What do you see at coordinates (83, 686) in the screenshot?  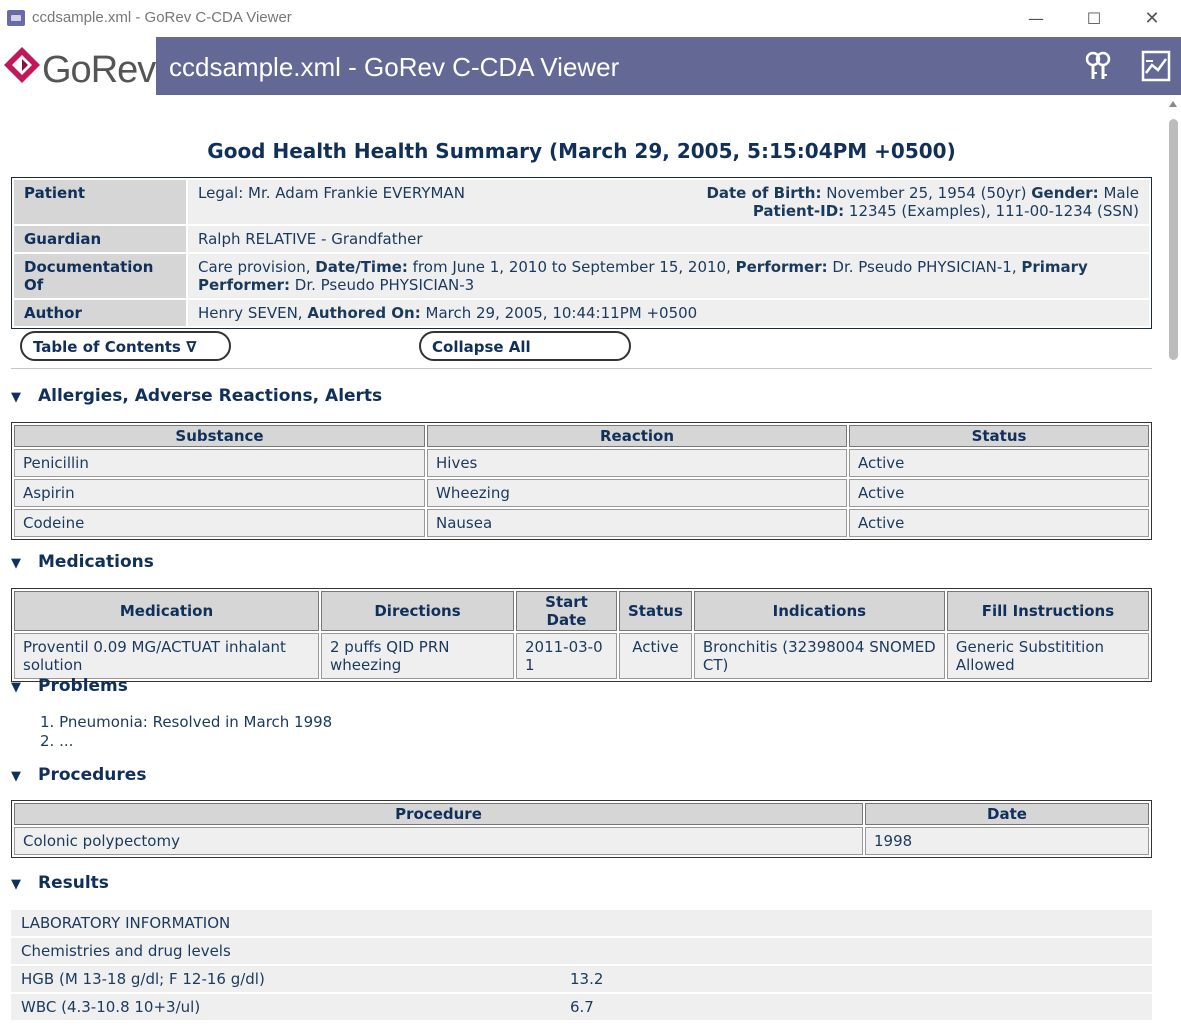 I see `section-problems-title: Problems` at bounding box center [83, 686].